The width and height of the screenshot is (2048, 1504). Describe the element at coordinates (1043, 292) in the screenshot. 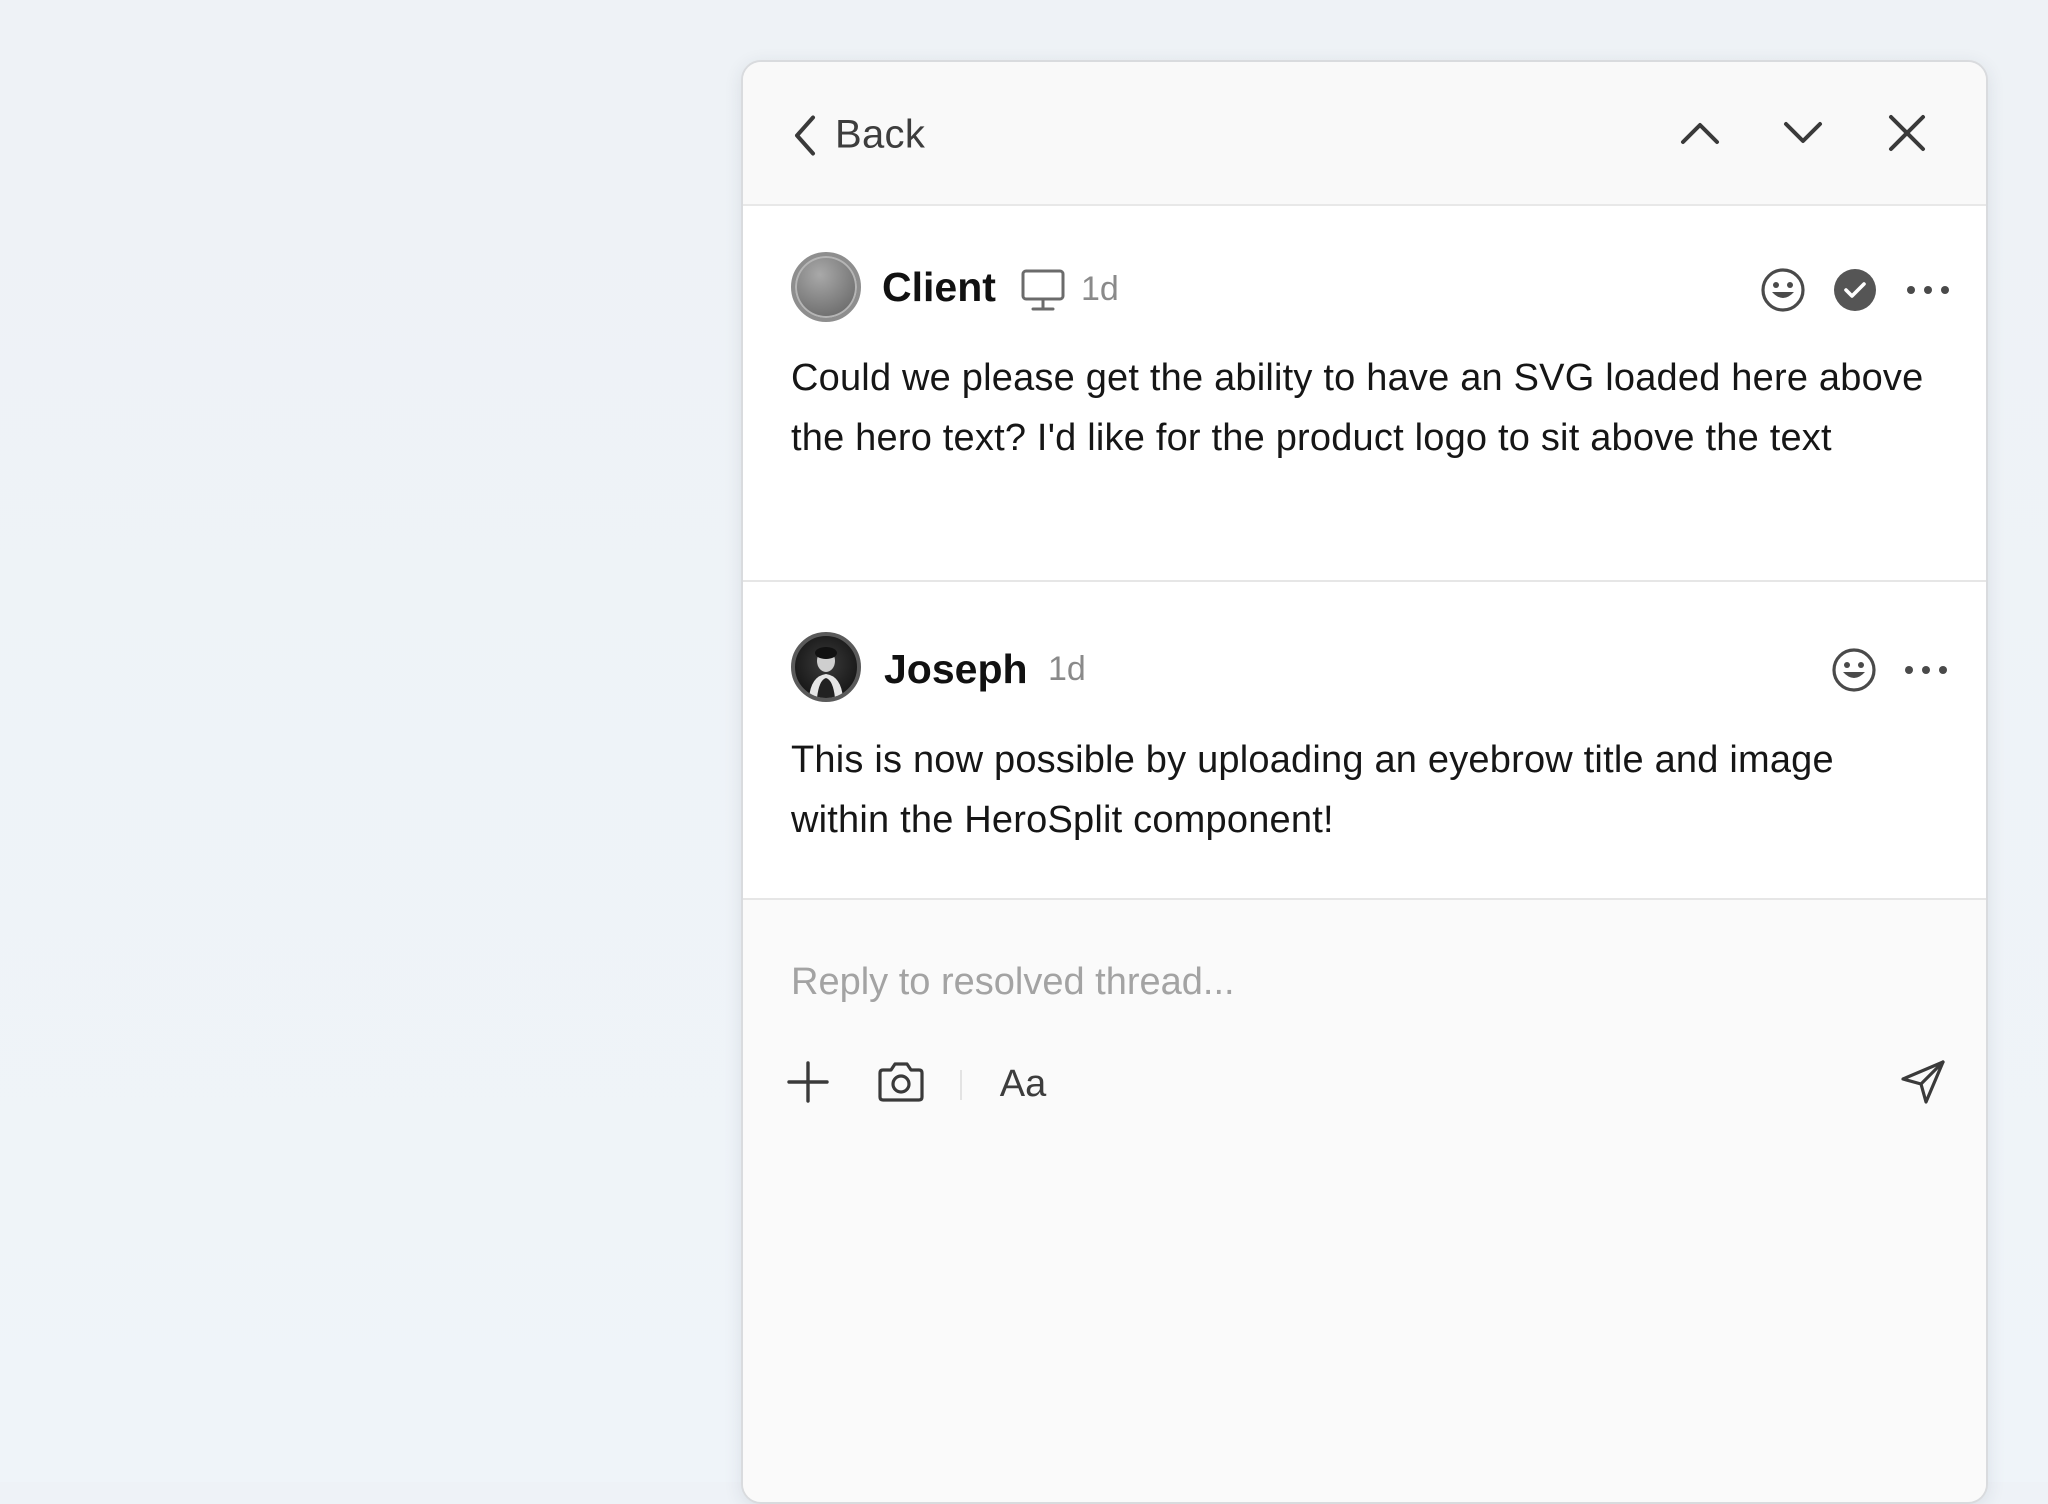

I see `monitor-icon` at that location.